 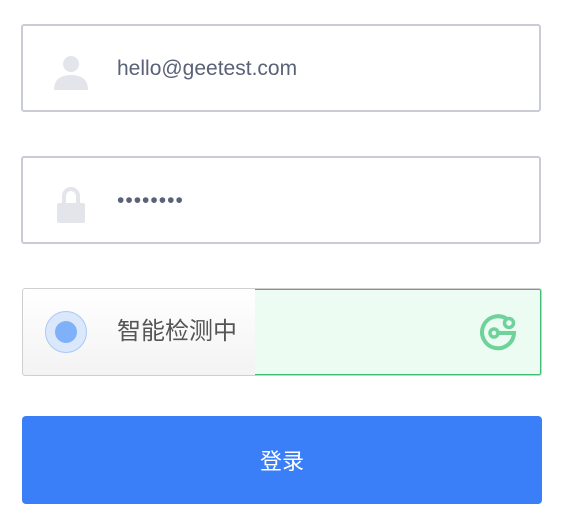 I want to click on password-value: ••••••••, so click(x=150, y=200).